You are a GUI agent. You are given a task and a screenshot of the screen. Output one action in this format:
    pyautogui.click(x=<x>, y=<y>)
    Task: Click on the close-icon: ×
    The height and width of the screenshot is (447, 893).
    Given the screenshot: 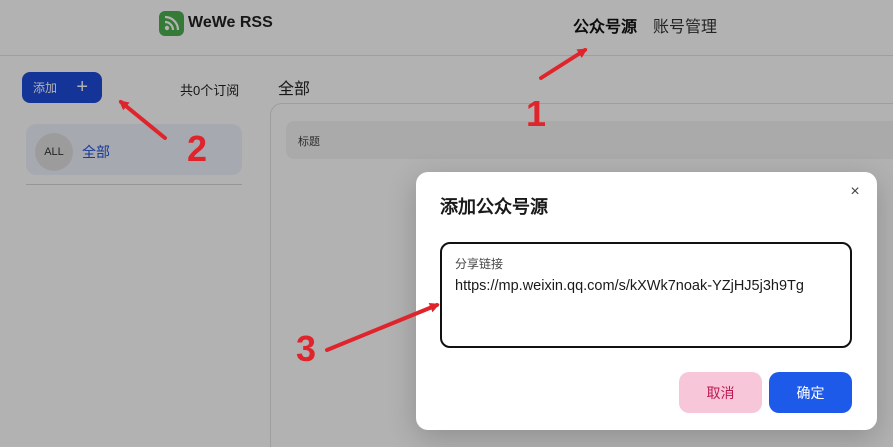 What is the action you would take?
    pyautogui.click(x=855, y=192)
    